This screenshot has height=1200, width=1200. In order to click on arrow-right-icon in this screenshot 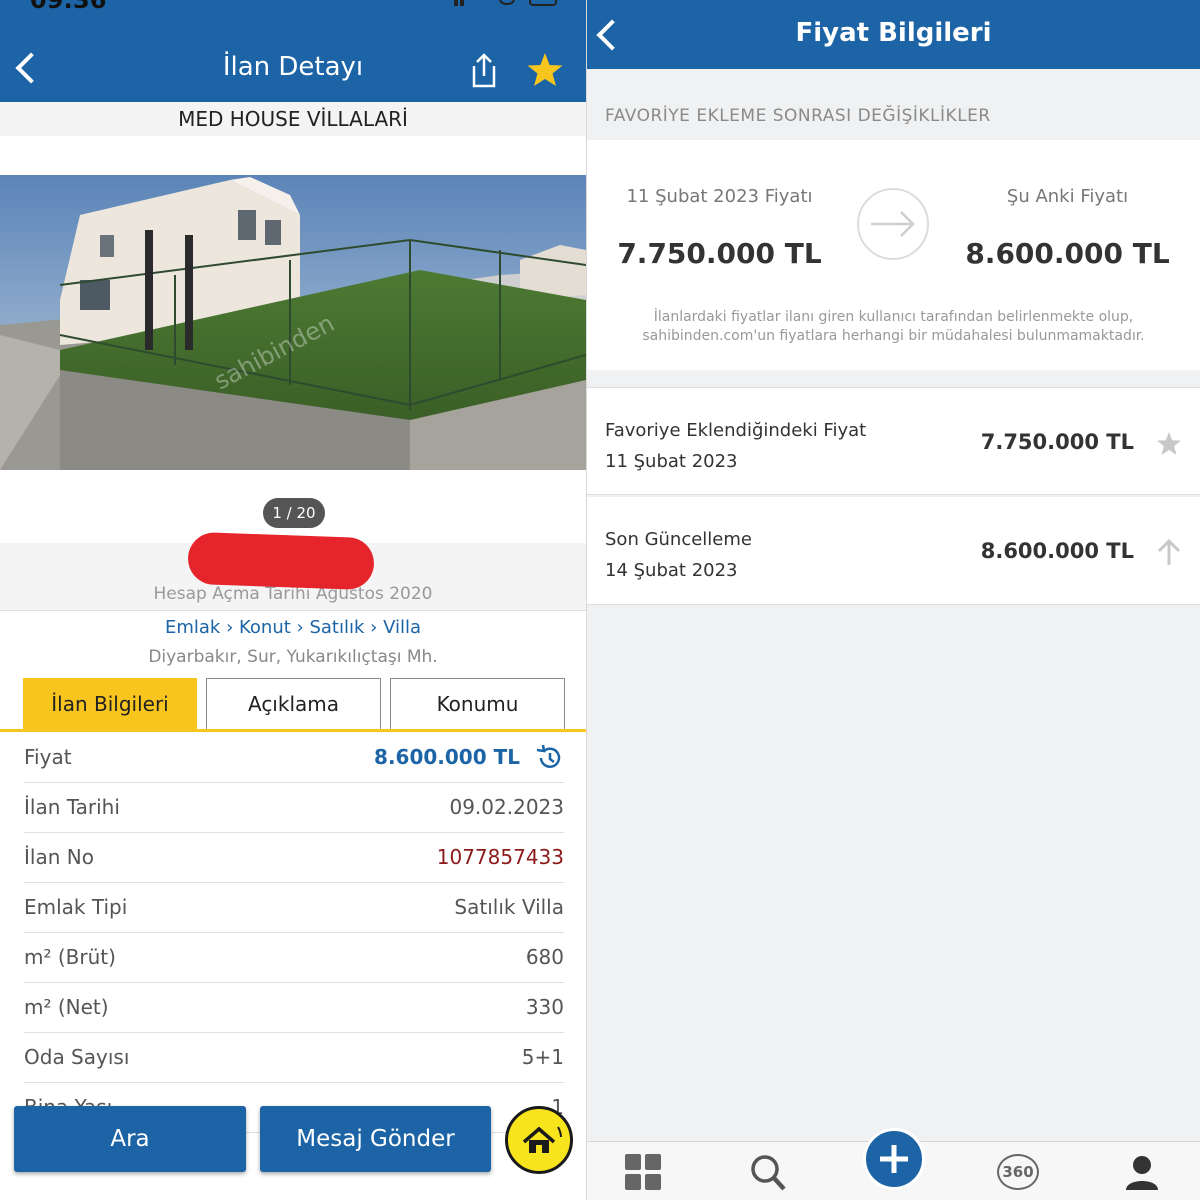, I will do `click(893, 224)`.